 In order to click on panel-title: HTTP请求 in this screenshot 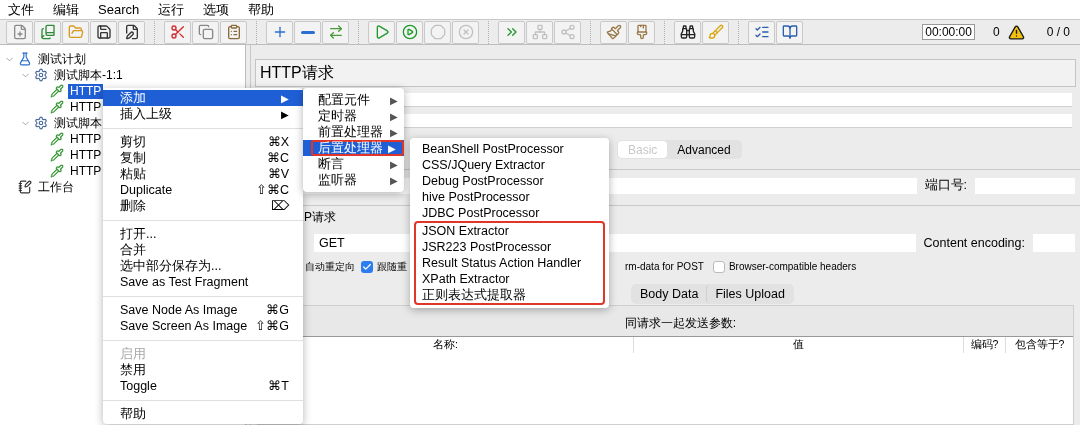, I will do `click(297, 73)`.